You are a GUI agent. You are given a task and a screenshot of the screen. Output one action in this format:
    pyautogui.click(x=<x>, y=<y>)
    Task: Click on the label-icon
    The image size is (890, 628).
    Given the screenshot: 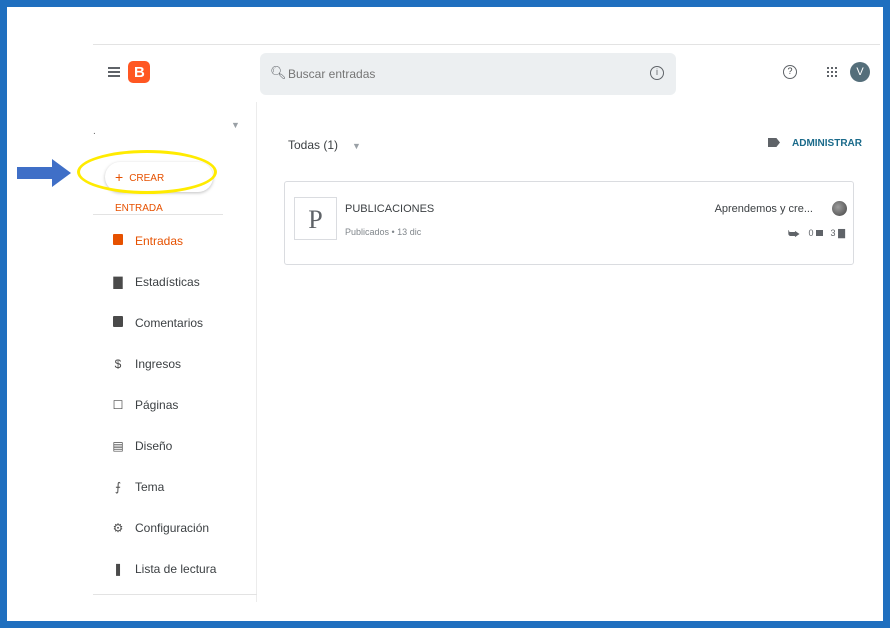 What is the action you would take?
    pyautogui.click(x=774, y=142)
    